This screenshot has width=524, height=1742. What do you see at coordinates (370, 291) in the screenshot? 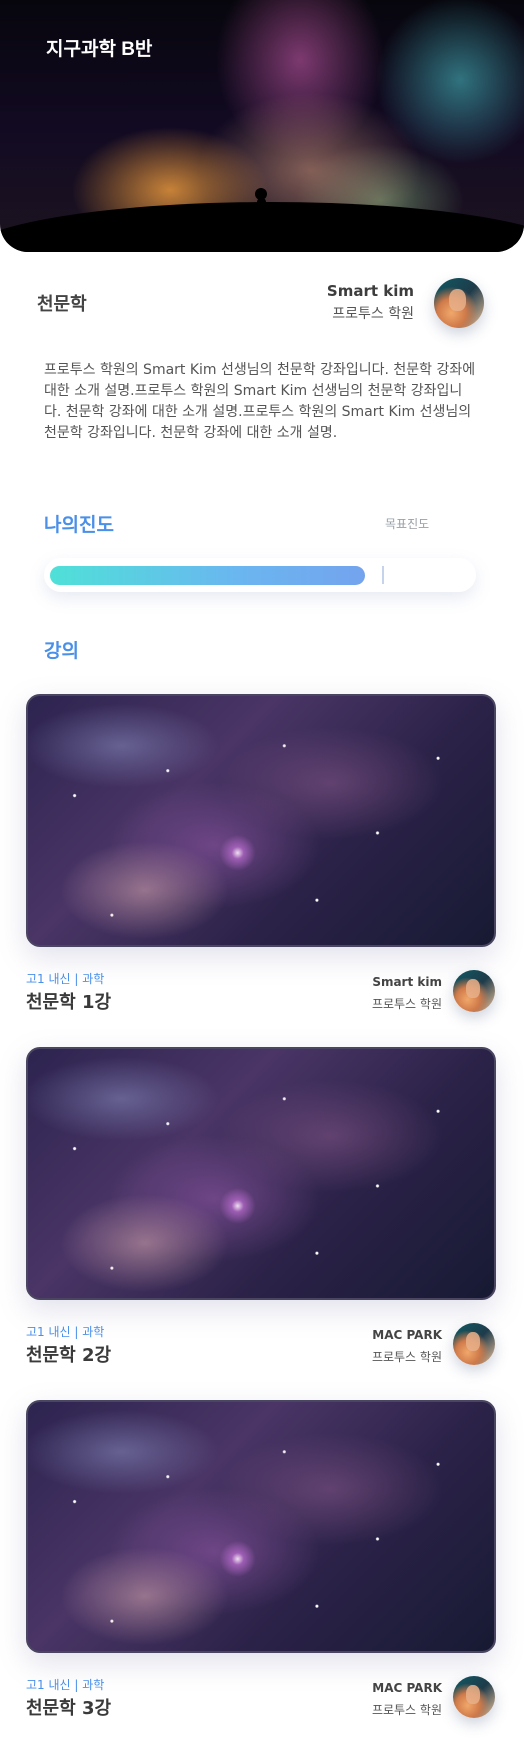
I see `teacher-name: Smart kim` at bounding box center [370, 291].